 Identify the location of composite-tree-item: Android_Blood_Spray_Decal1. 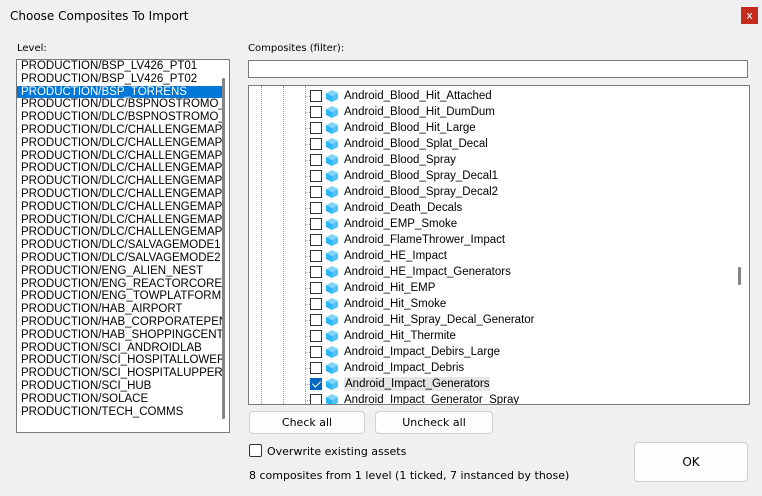
(491, 176).